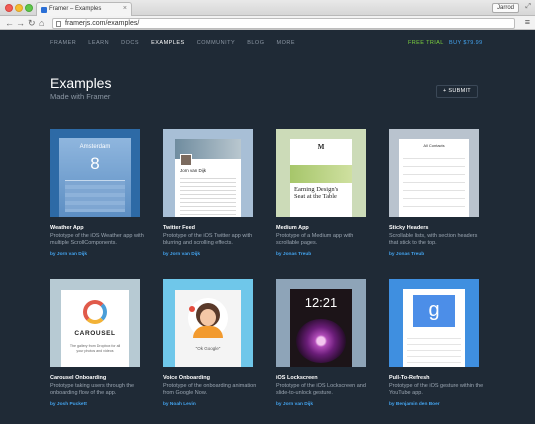 The width and height of the screenshot is (535, 424). What do you see at coordinates (286, 43) in the screenshot?
I see `nav-item-more: MORE` at bounding box center [286, 43].